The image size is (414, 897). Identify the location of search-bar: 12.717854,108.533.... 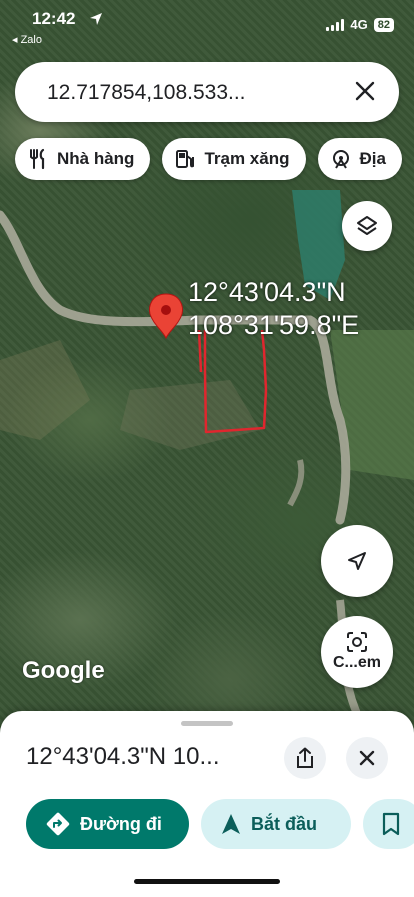
(207, 92).